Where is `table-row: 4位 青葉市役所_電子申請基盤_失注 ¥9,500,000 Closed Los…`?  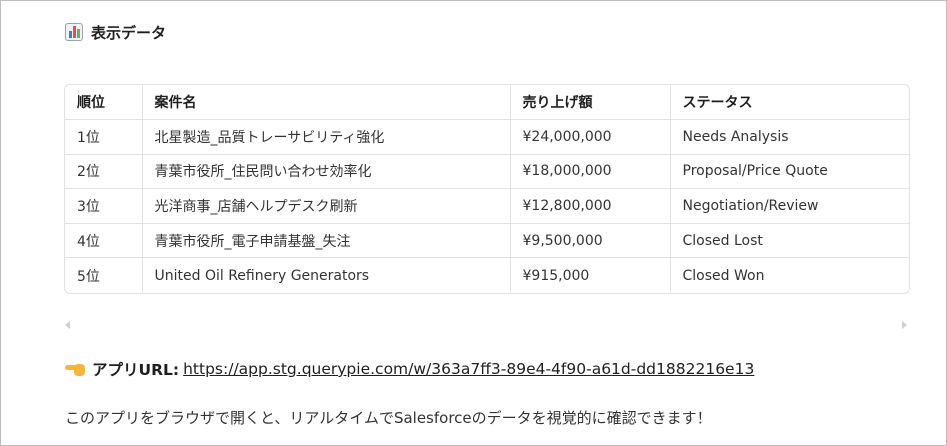
table-row: 4位 青葉市役所_電子申請基盤_失注 ¥9,500,000 Closed Los… is located at coordinates (487, 241).